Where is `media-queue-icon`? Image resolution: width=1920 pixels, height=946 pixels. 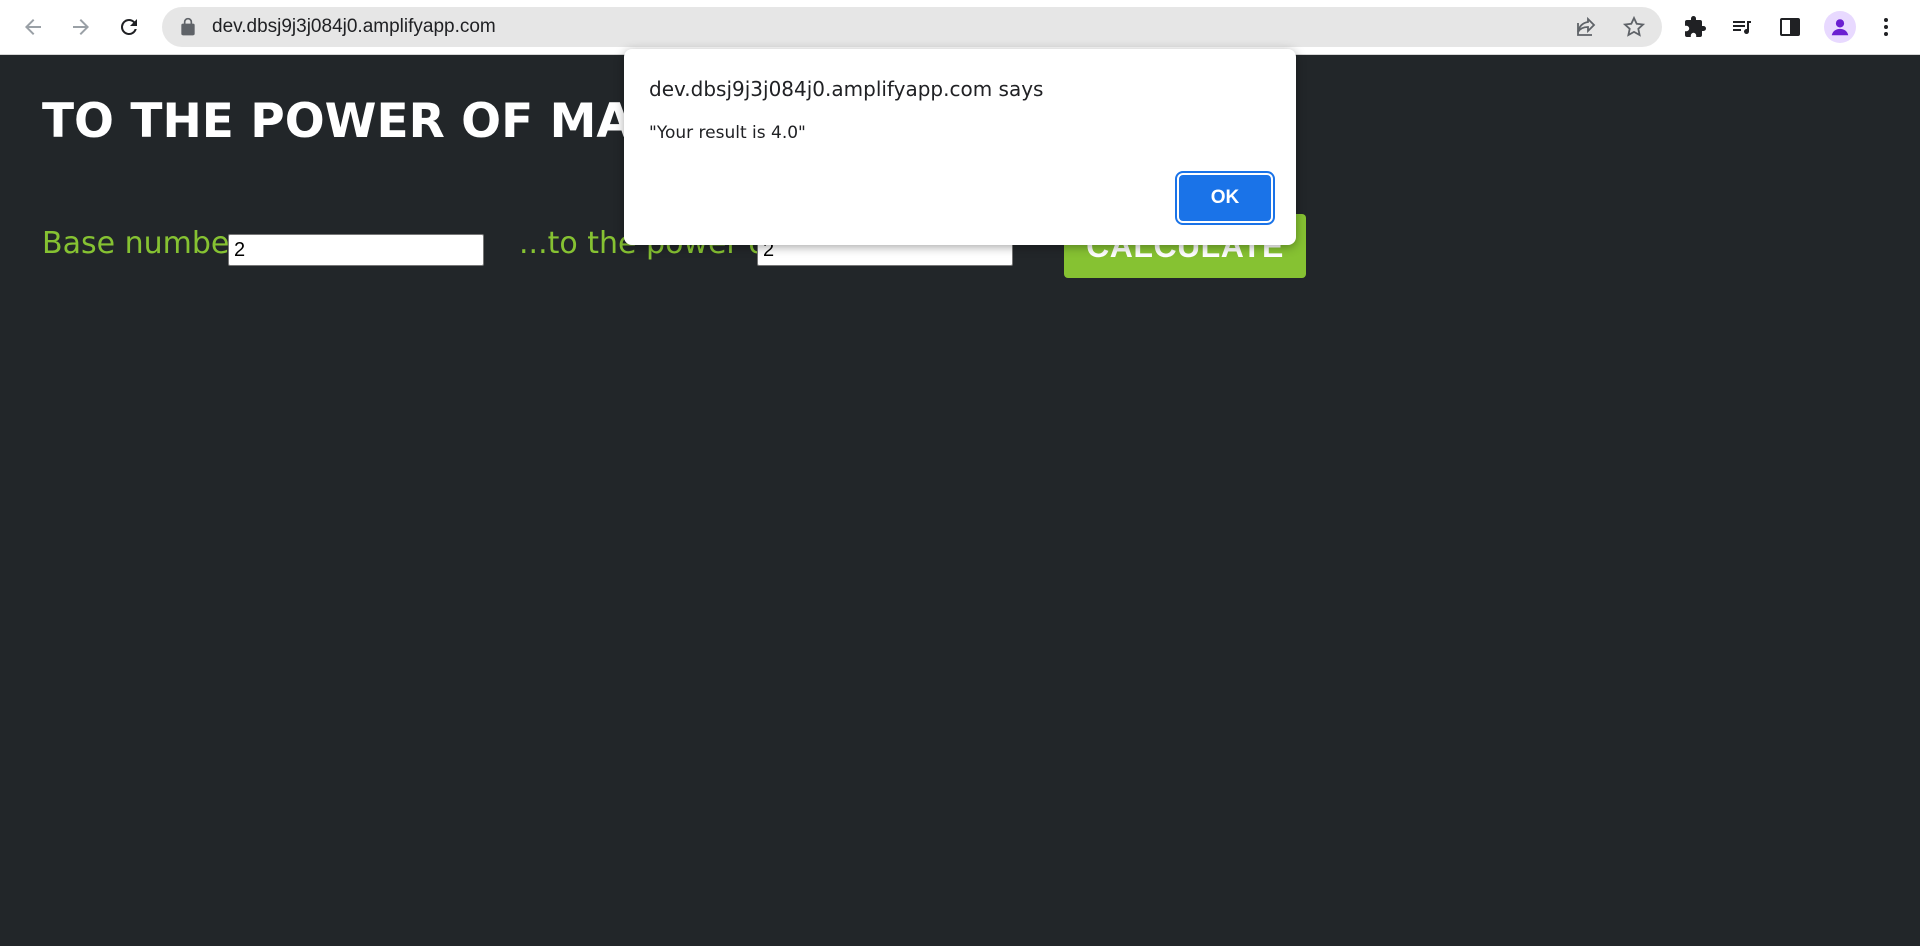 media-queue-icon is located at coordinates (1742, 27).